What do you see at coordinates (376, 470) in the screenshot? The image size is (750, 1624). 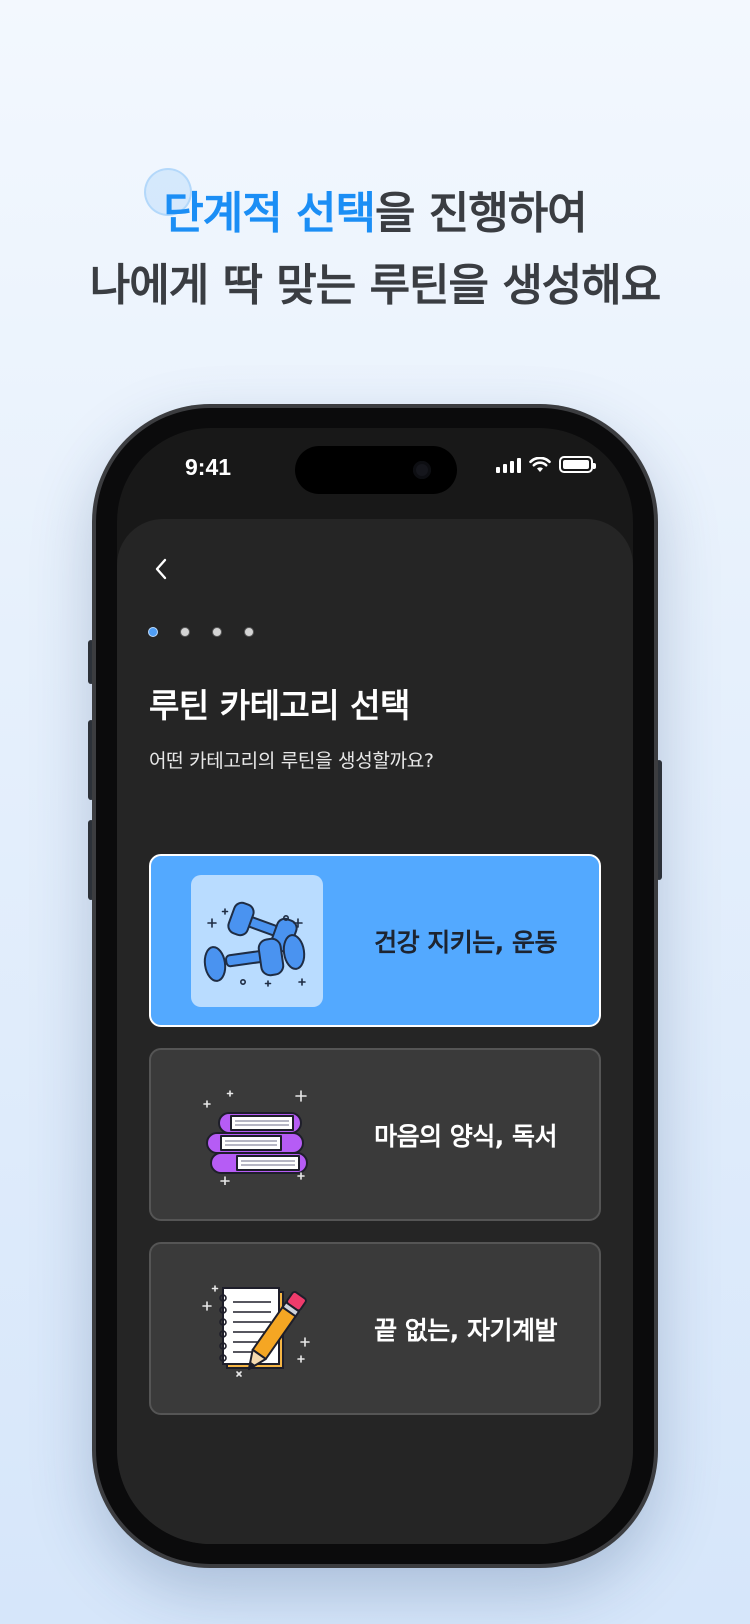 I see `dynamic-island` at bounding box center [376, 470].